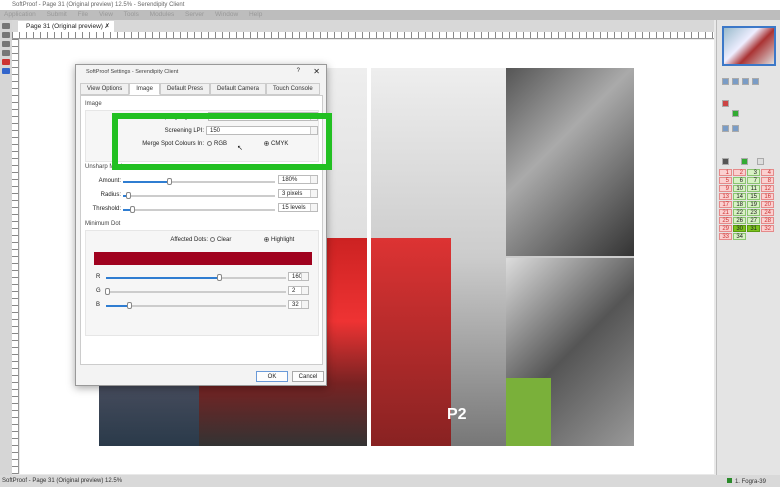 This screenshot has width=780, height=487. I want to click on cancel-button: Cancel, so click(308, 376).